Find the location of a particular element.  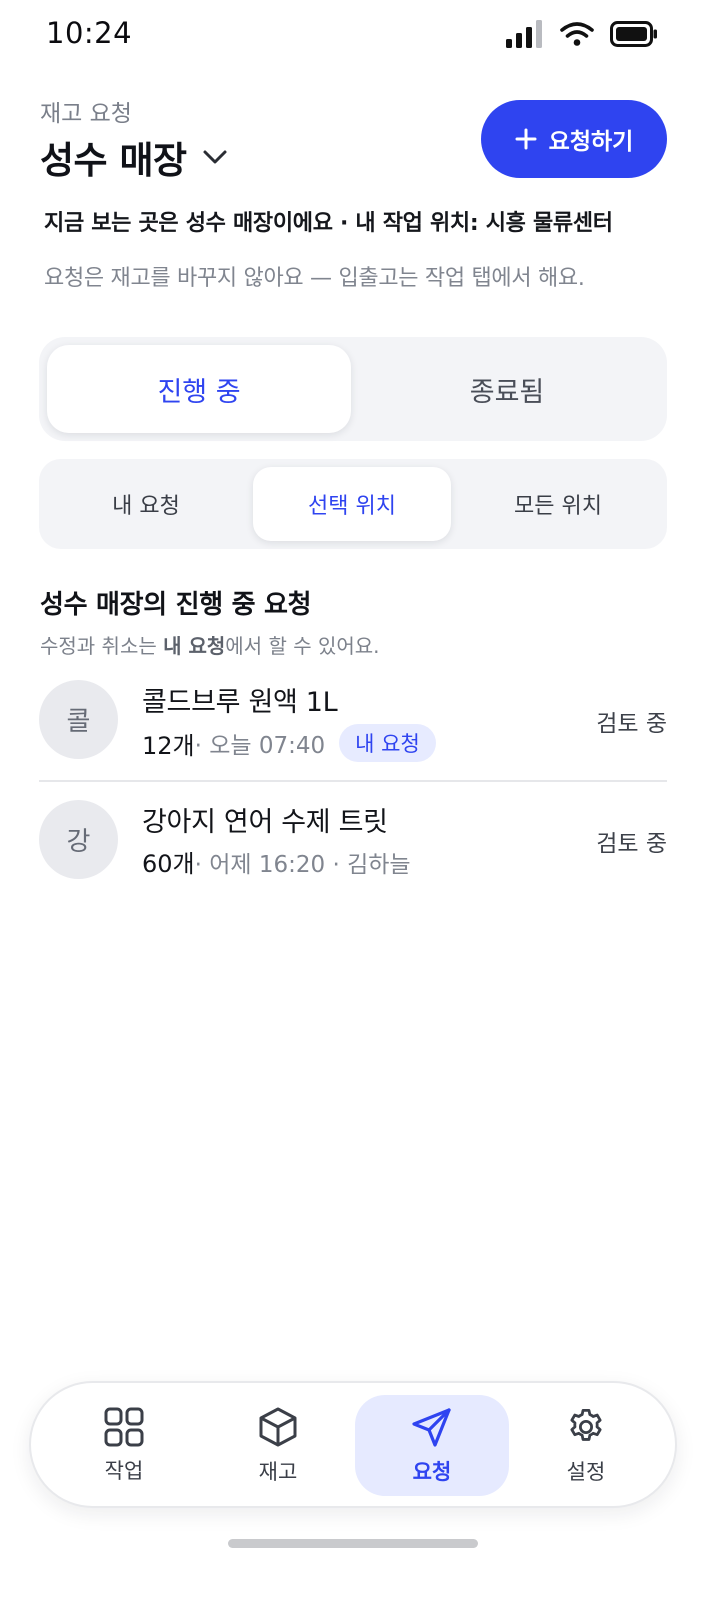

location-selector: 성수 매장 is located at coordinates (134, 157).